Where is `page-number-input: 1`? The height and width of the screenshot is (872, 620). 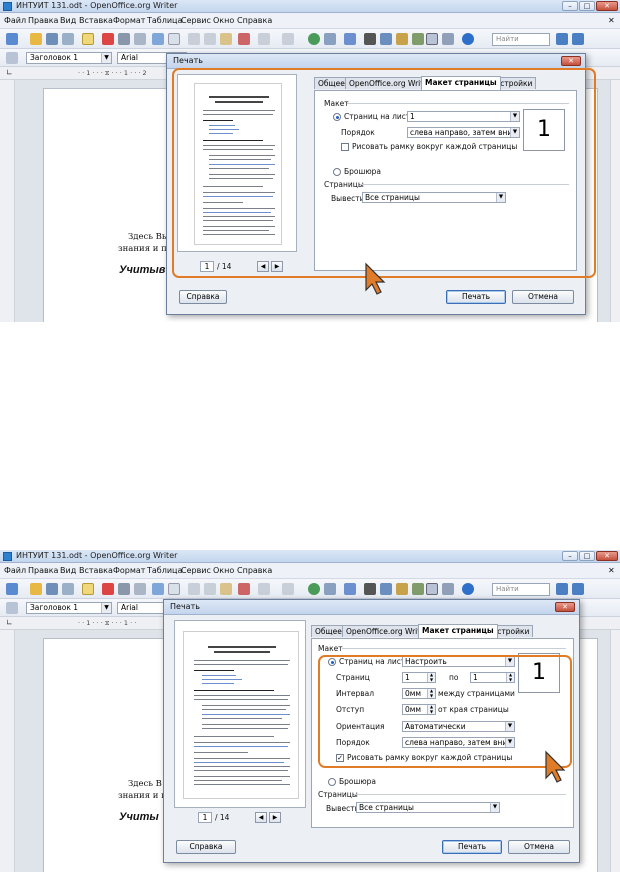 page-number-input: 1 is located at coordinates (205, 817).